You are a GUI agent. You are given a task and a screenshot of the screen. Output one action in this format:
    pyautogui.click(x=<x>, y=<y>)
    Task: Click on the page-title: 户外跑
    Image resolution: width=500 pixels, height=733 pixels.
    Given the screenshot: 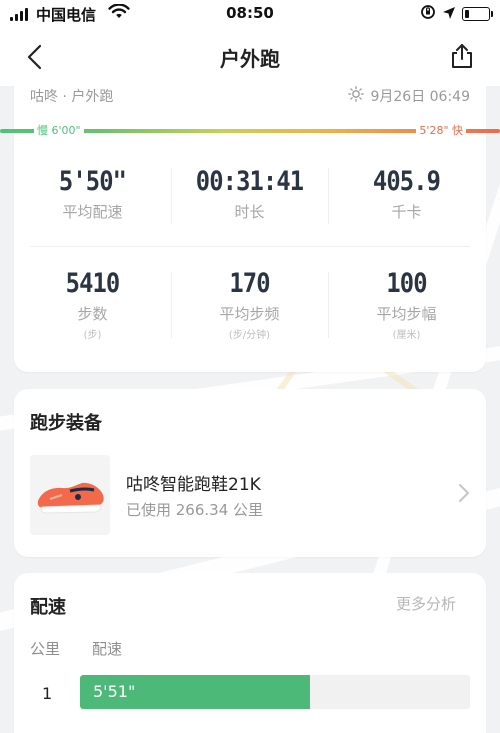 What is the action you would take?
    pyautogui.click(x=250, y=59)
    